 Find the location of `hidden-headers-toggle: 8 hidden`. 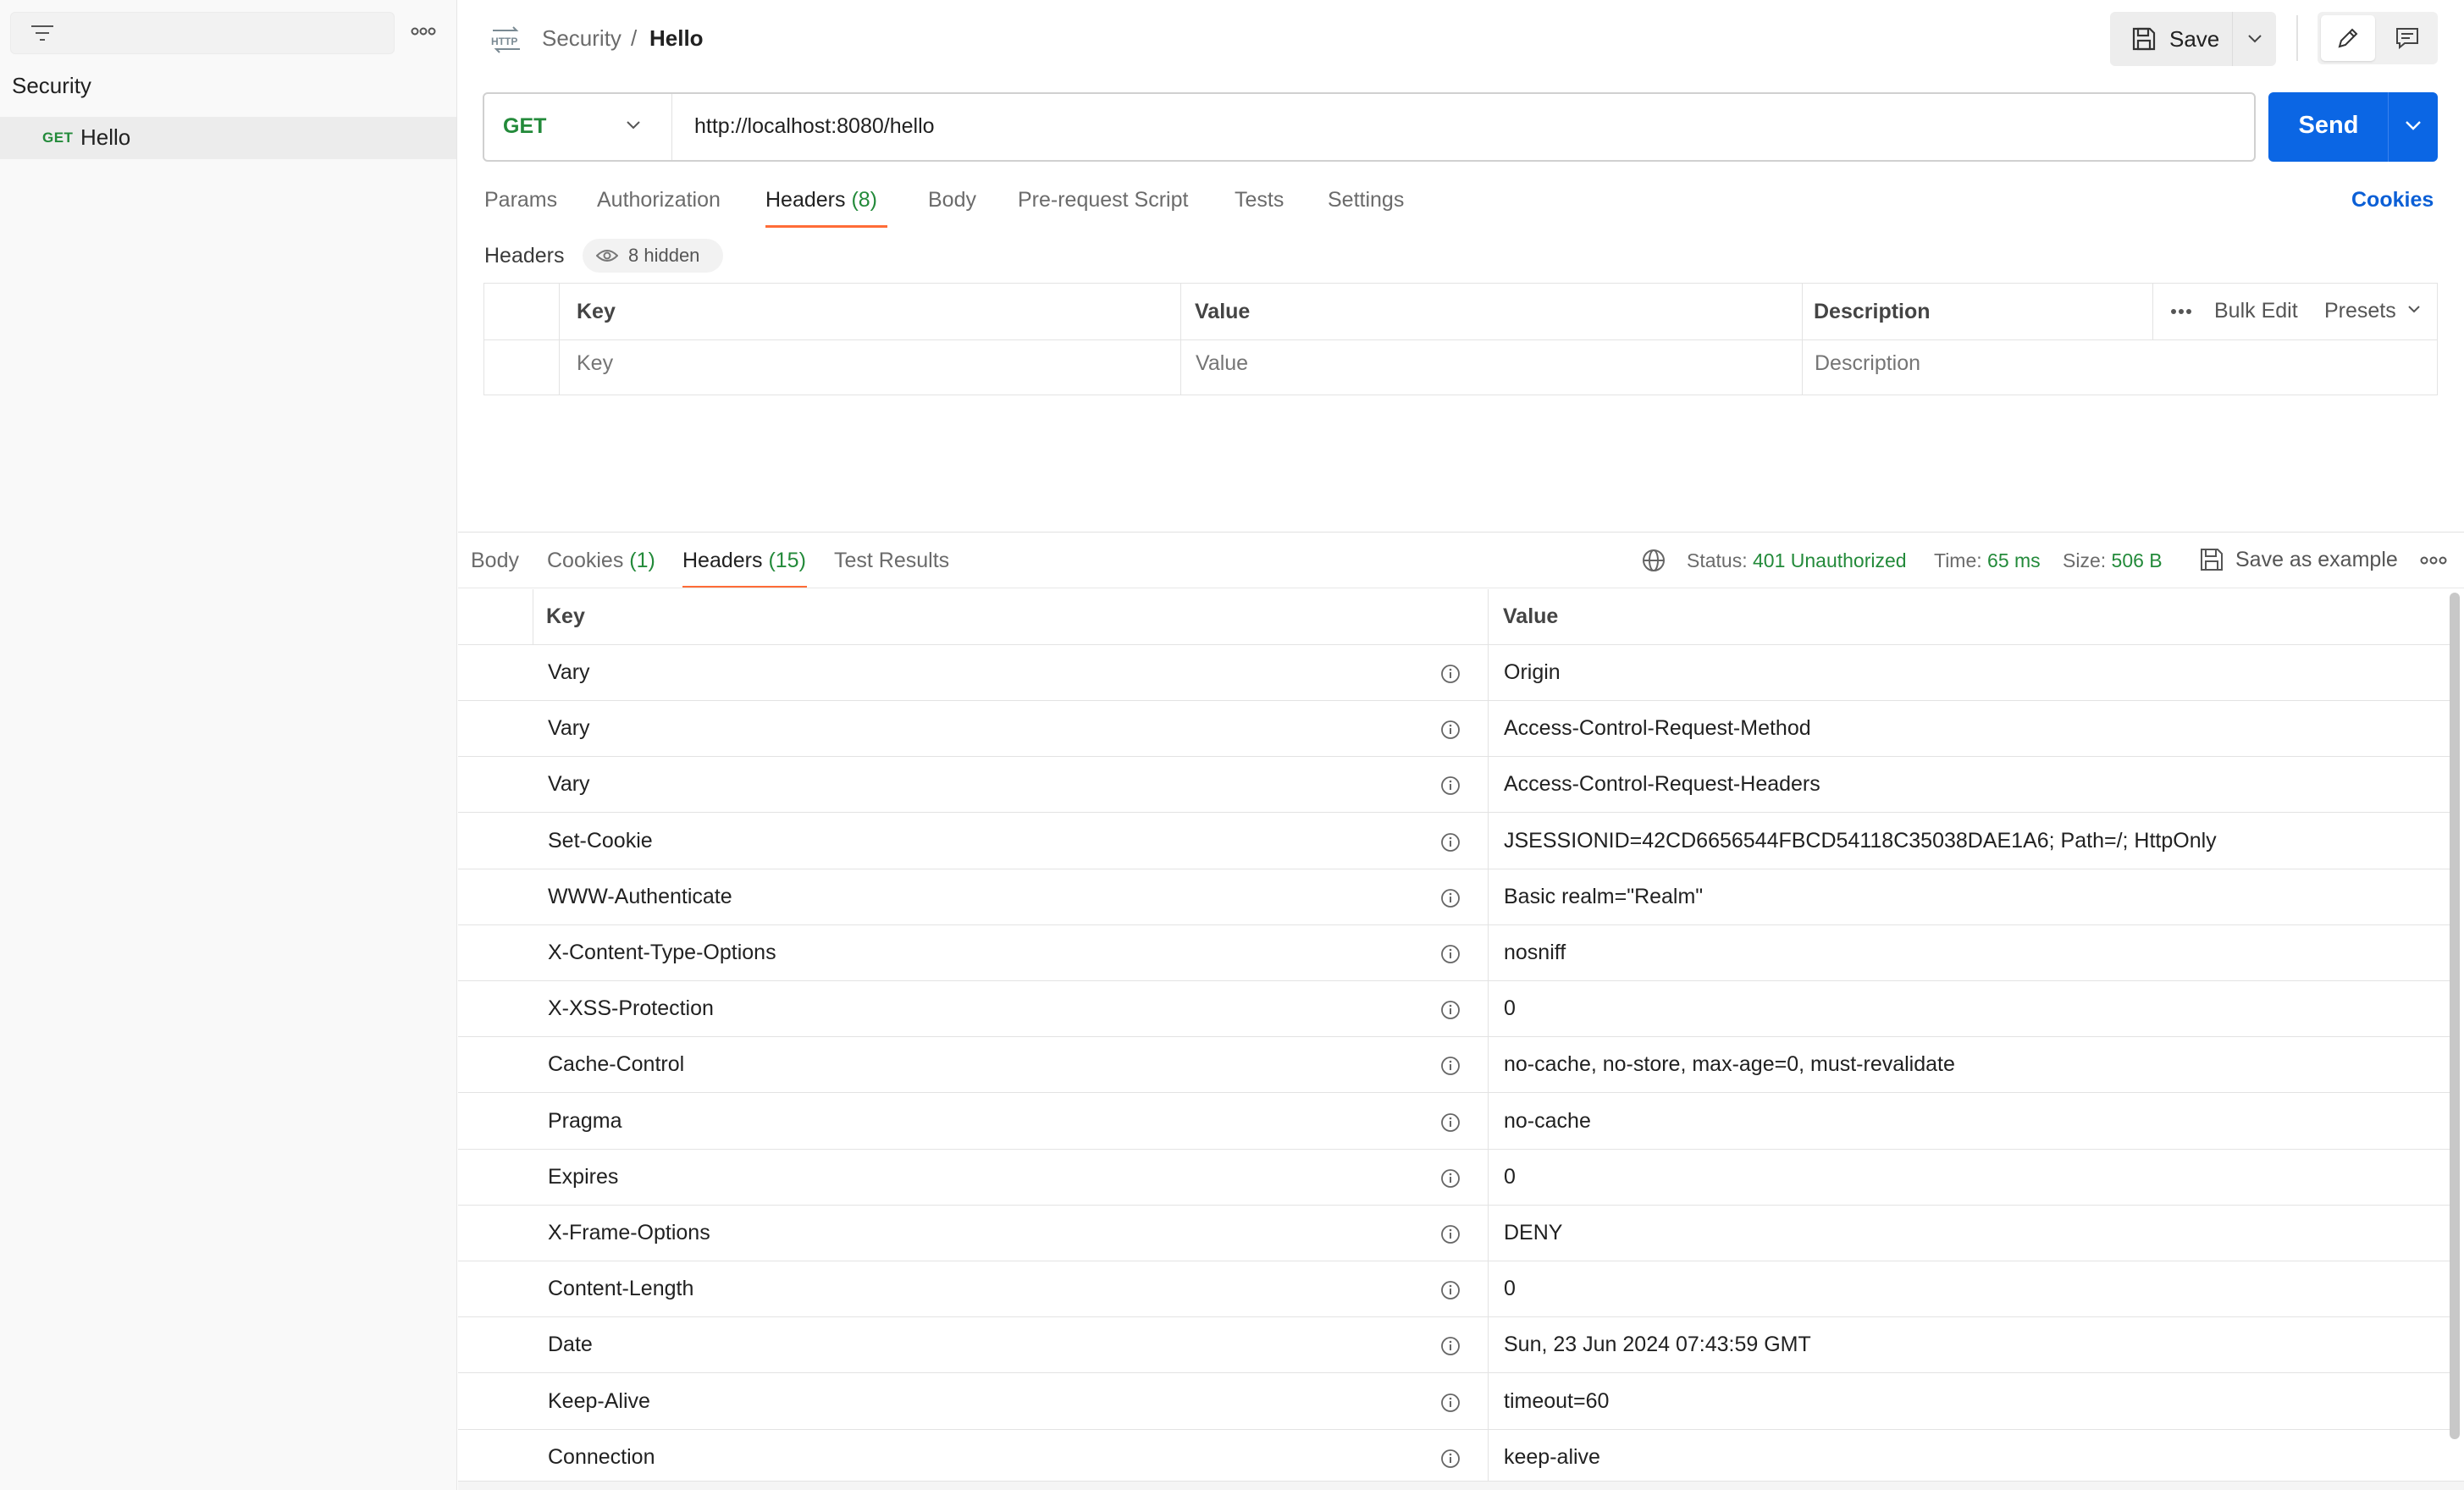

hidden-headers-toggle: 8 hidden is located at coordinates (653, 256).